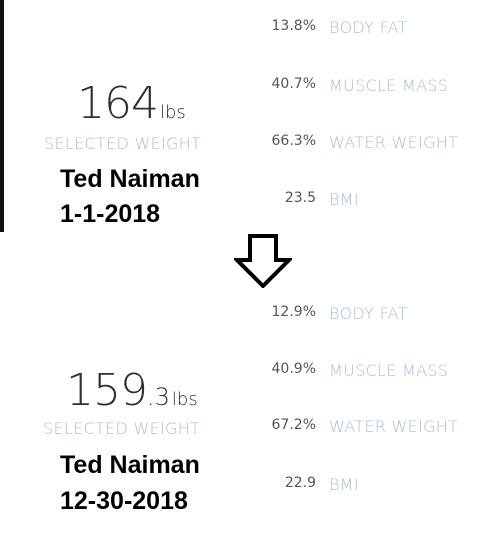 This screenshot has width=502, height=552. I want to click on metric-body-fat: 13.8% BODY FAT, so click(251, 28).